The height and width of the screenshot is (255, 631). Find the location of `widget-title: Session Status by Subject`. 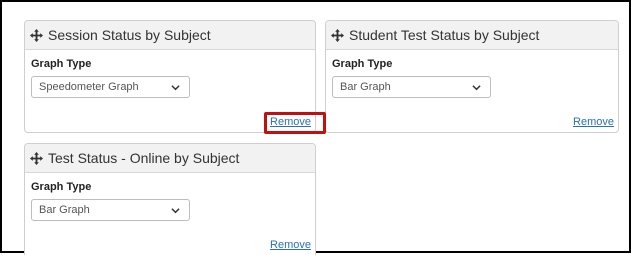

widget-title: Session Status by Subject is located at coordinates (129, 35).